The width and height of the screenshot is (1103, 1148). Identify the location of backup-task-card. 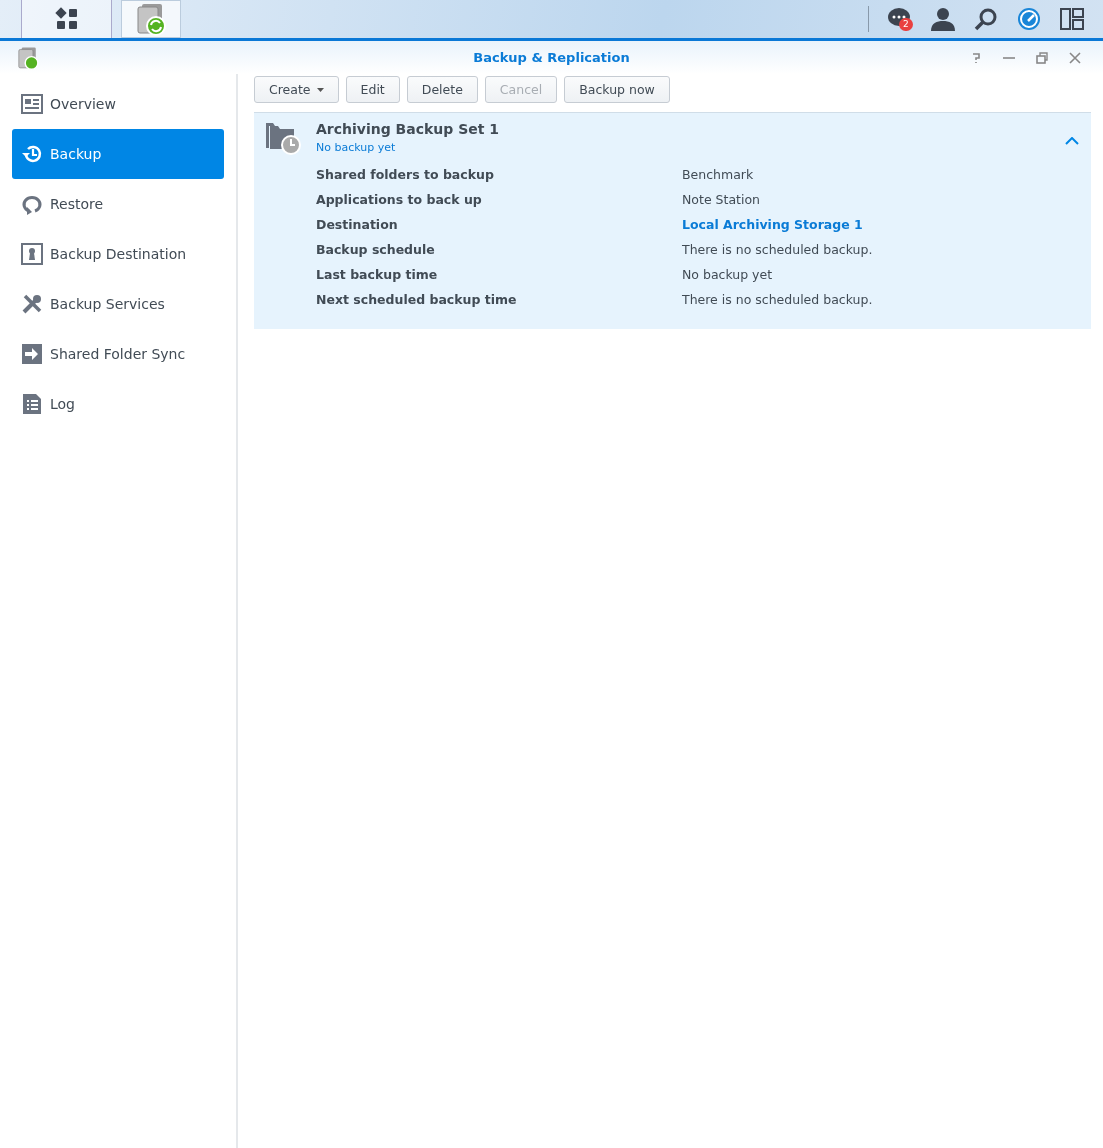
(672, 220).